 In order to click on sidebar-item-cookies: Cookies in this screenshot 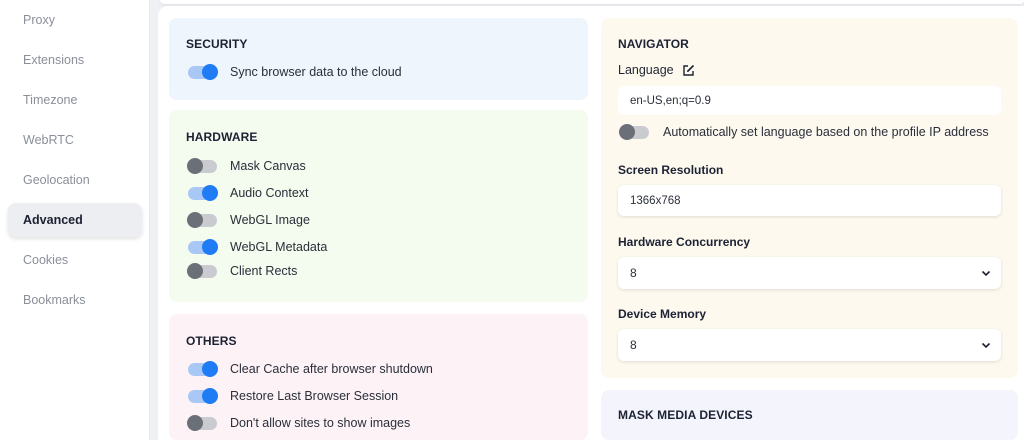, I will do `click(75, 260)`.